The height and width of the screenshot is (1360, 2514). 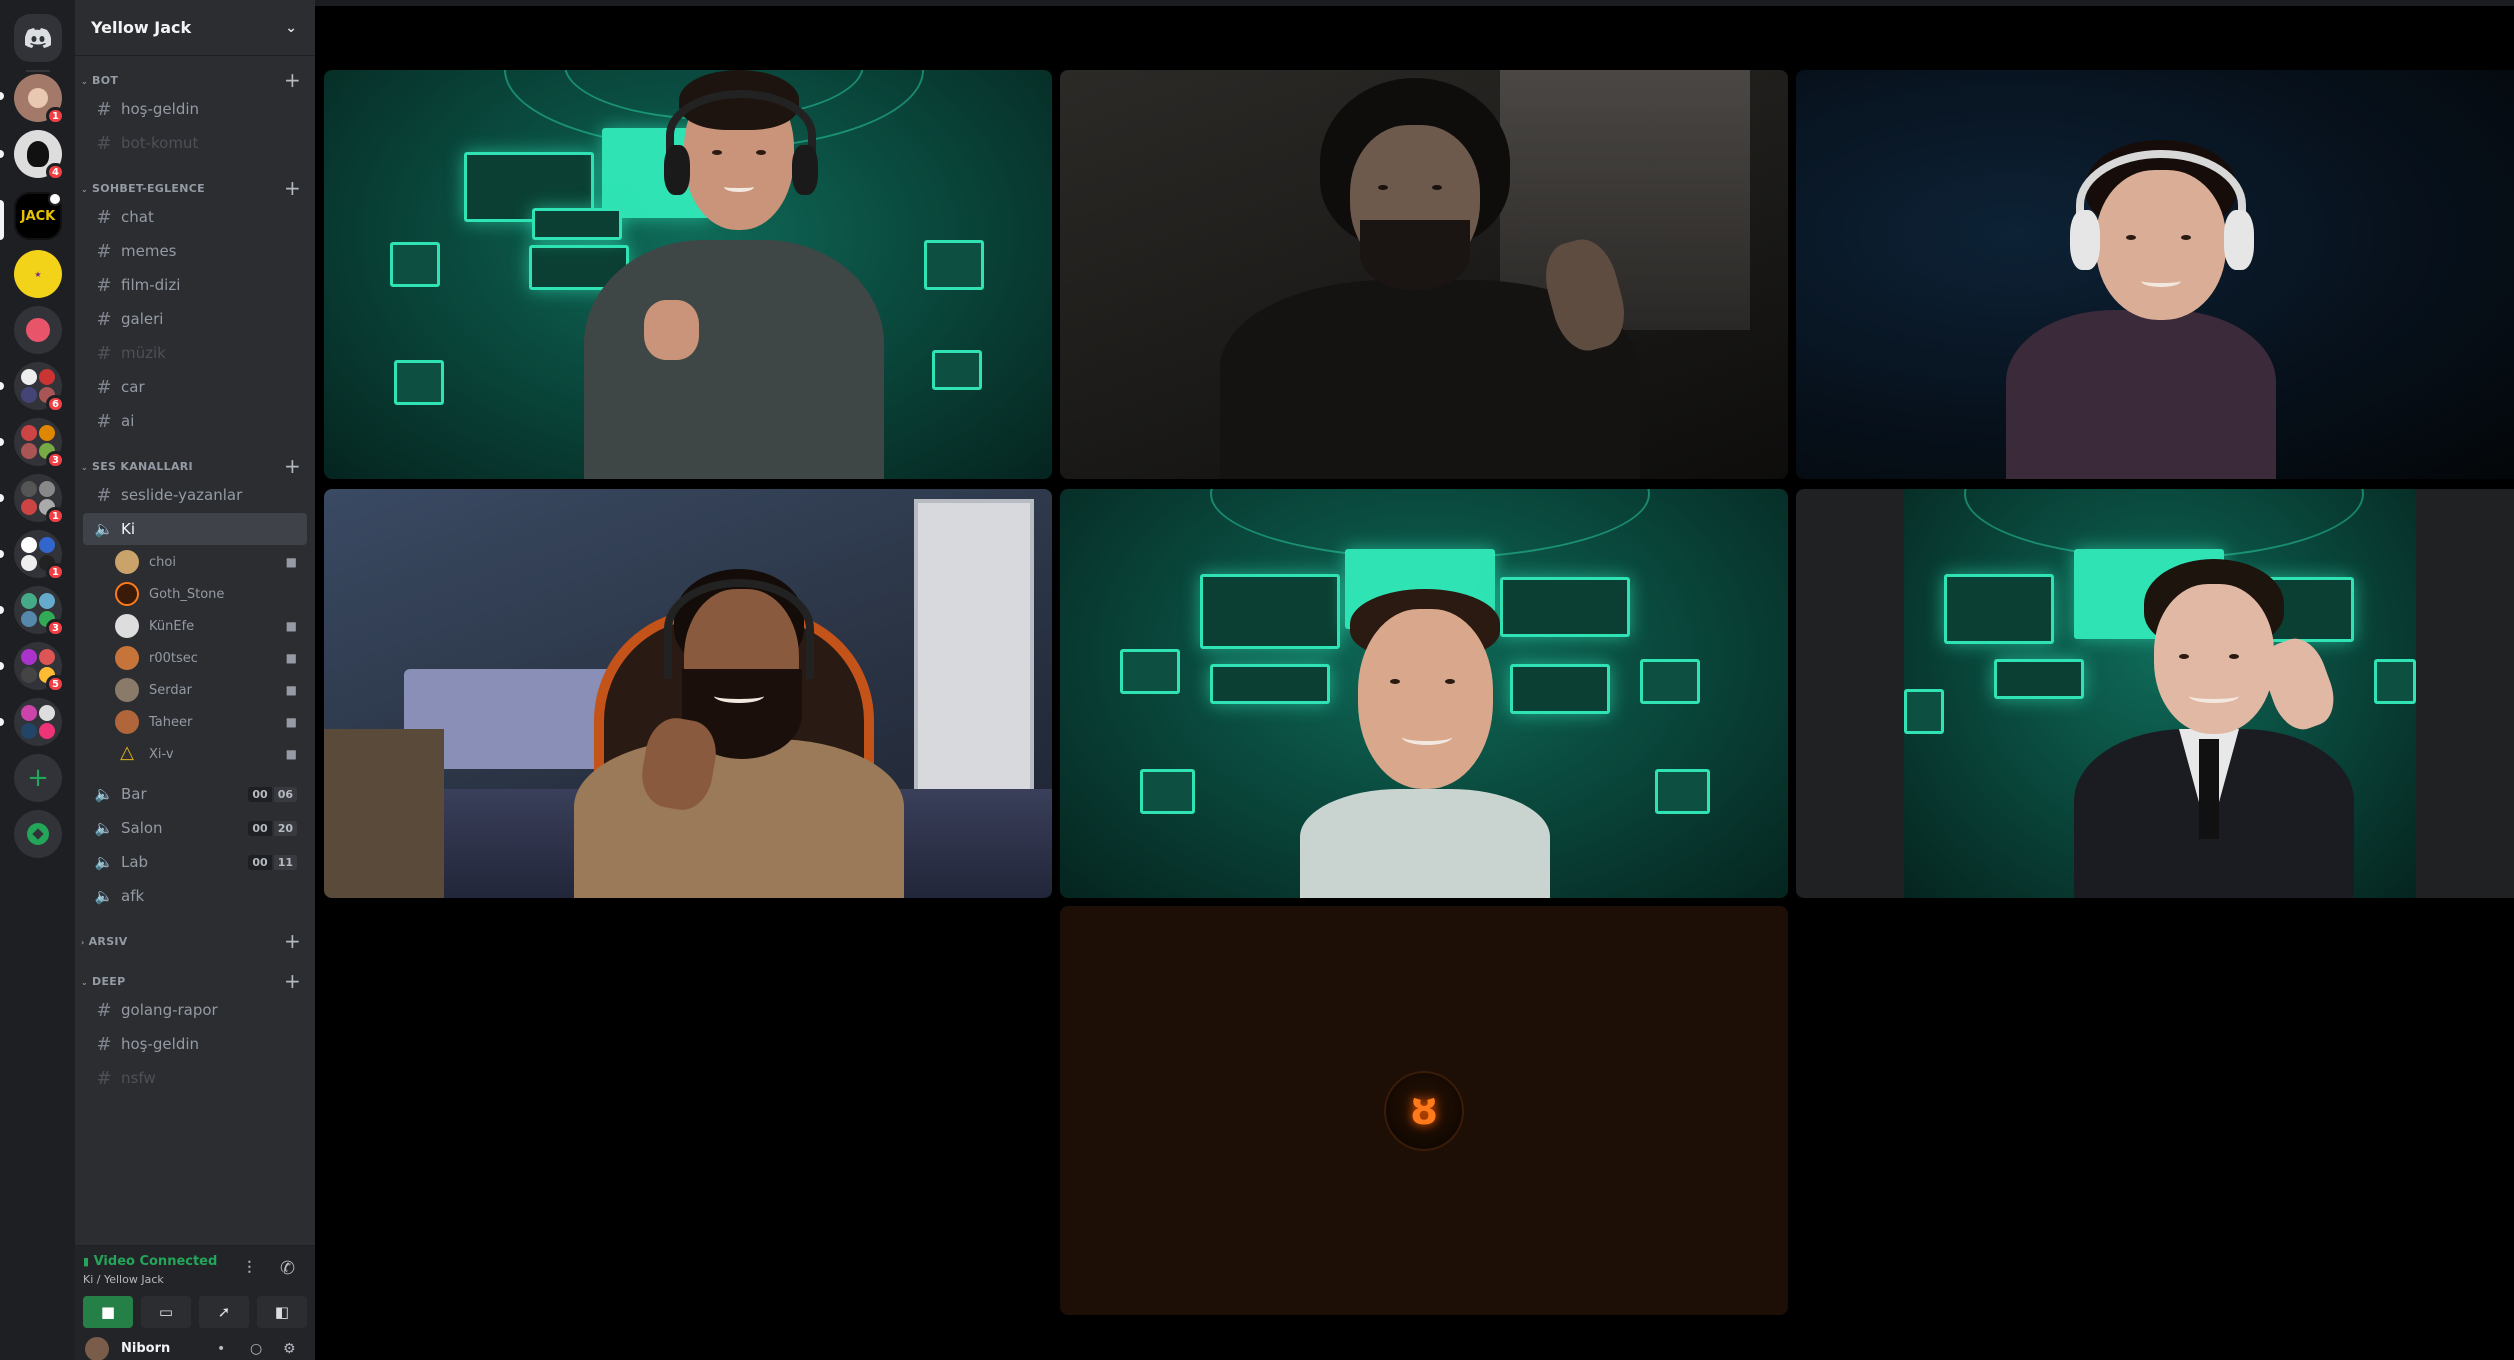 What do you see at coordinates (195, 896) in the screenshot?
I see `voice-channel-afk: 🔈 afk` at bounding box center [195, 896].